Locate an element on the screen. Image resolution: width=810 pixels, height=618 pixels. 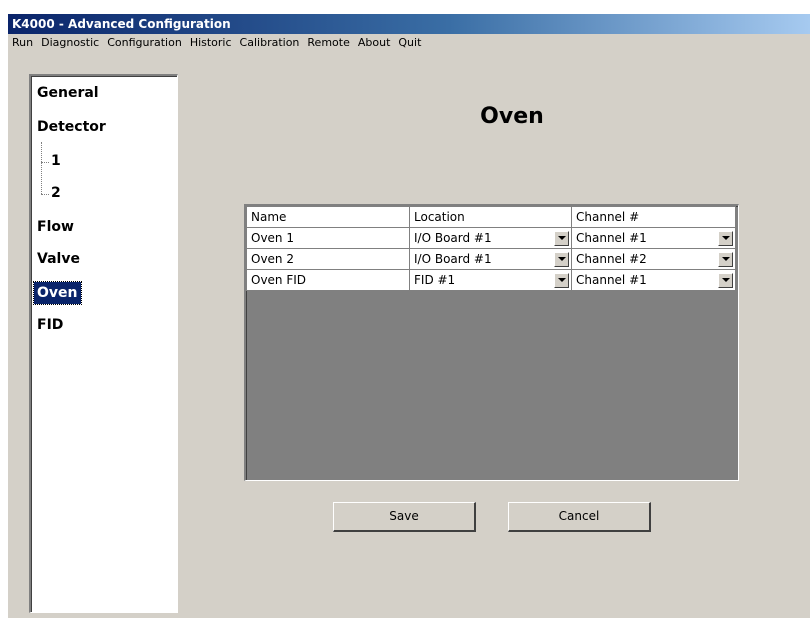
menu-about: About is located at coordinates (374, 43).